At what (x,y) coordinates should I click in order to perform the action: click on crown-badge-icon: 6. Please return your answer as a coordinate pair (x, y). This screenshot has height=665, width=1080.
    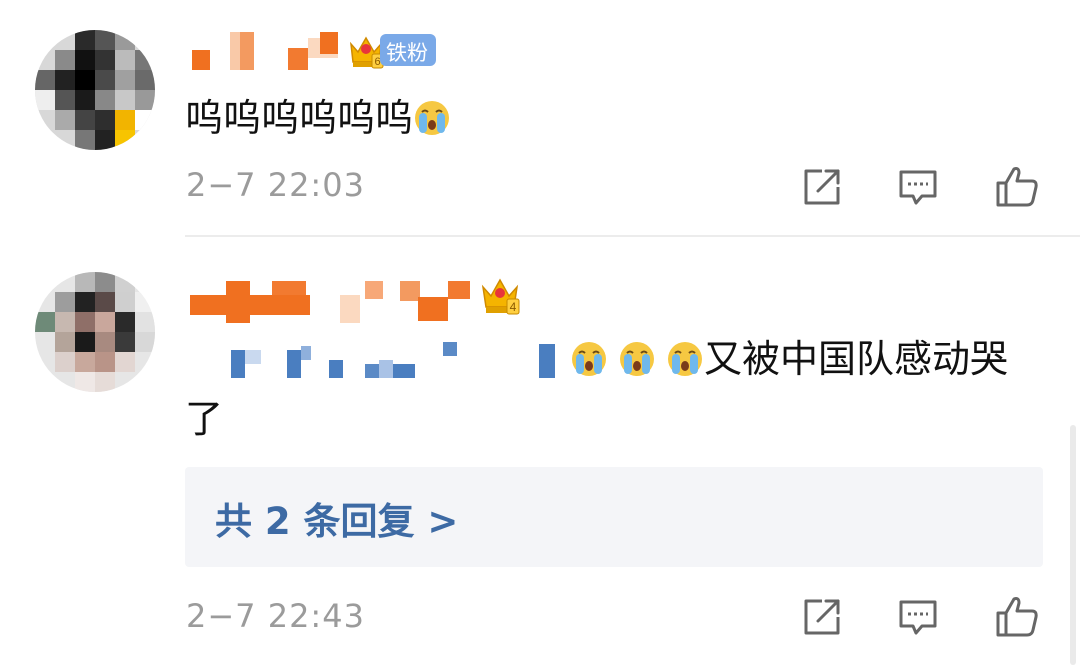
    Looking at the image, I should click on (366, 50).